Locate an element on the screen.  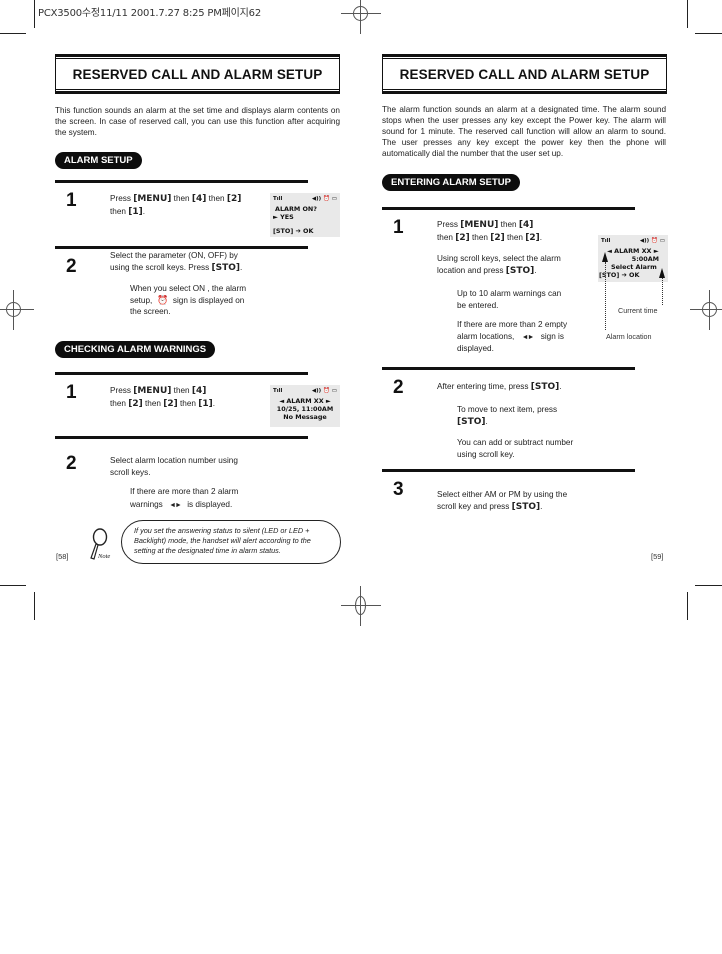
current-time-pointer is located at coordinates (662, 273).